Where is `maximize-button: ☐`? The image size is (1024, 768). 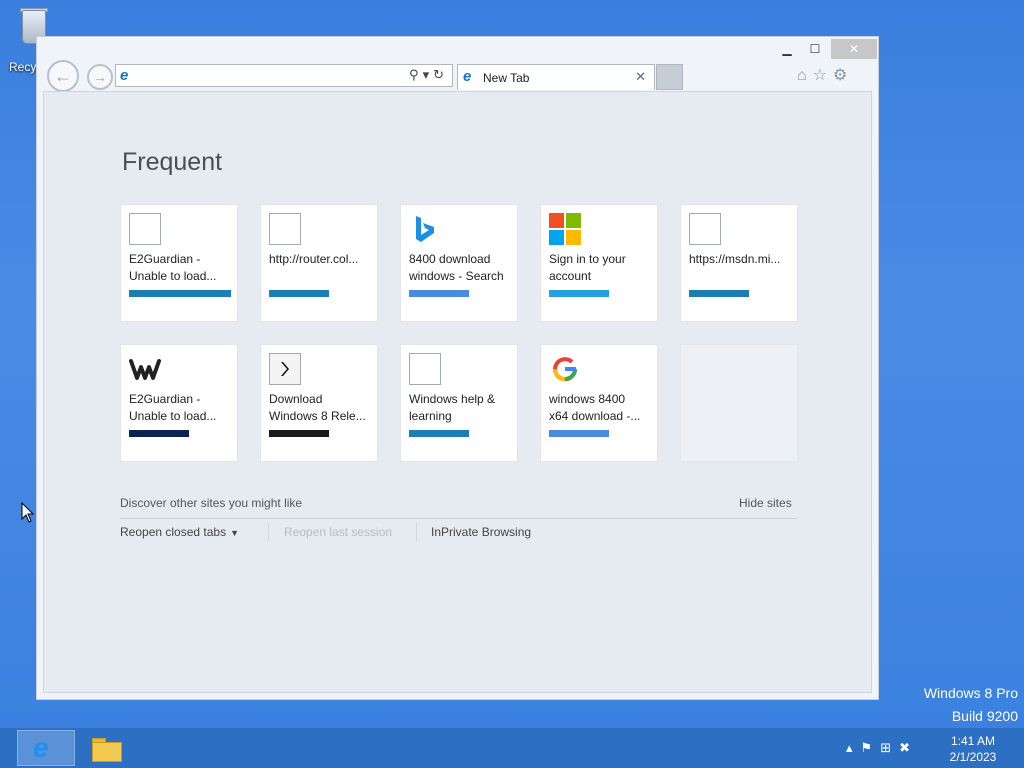
maximize-button: ☐ is located at coordinates (815, 49).